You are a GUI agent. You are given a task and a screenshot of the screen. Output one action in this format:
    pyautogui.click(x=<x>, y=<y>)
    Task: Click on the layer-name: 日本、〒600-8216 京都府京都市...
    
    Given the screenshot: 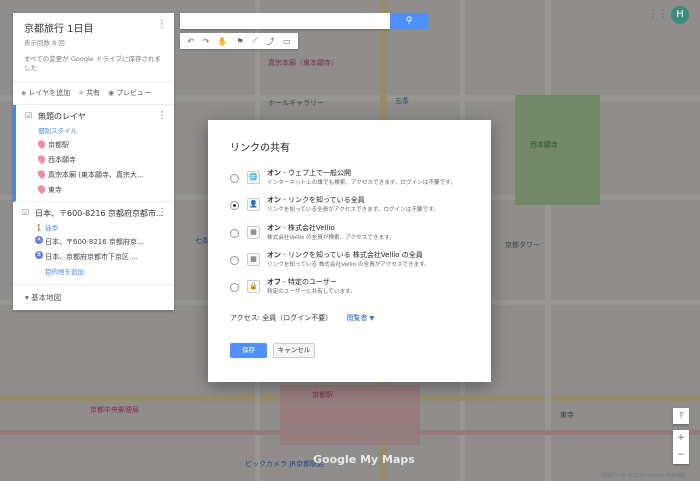 What is the action you would take?
    pyautogui.click(x=100, y=213)
    